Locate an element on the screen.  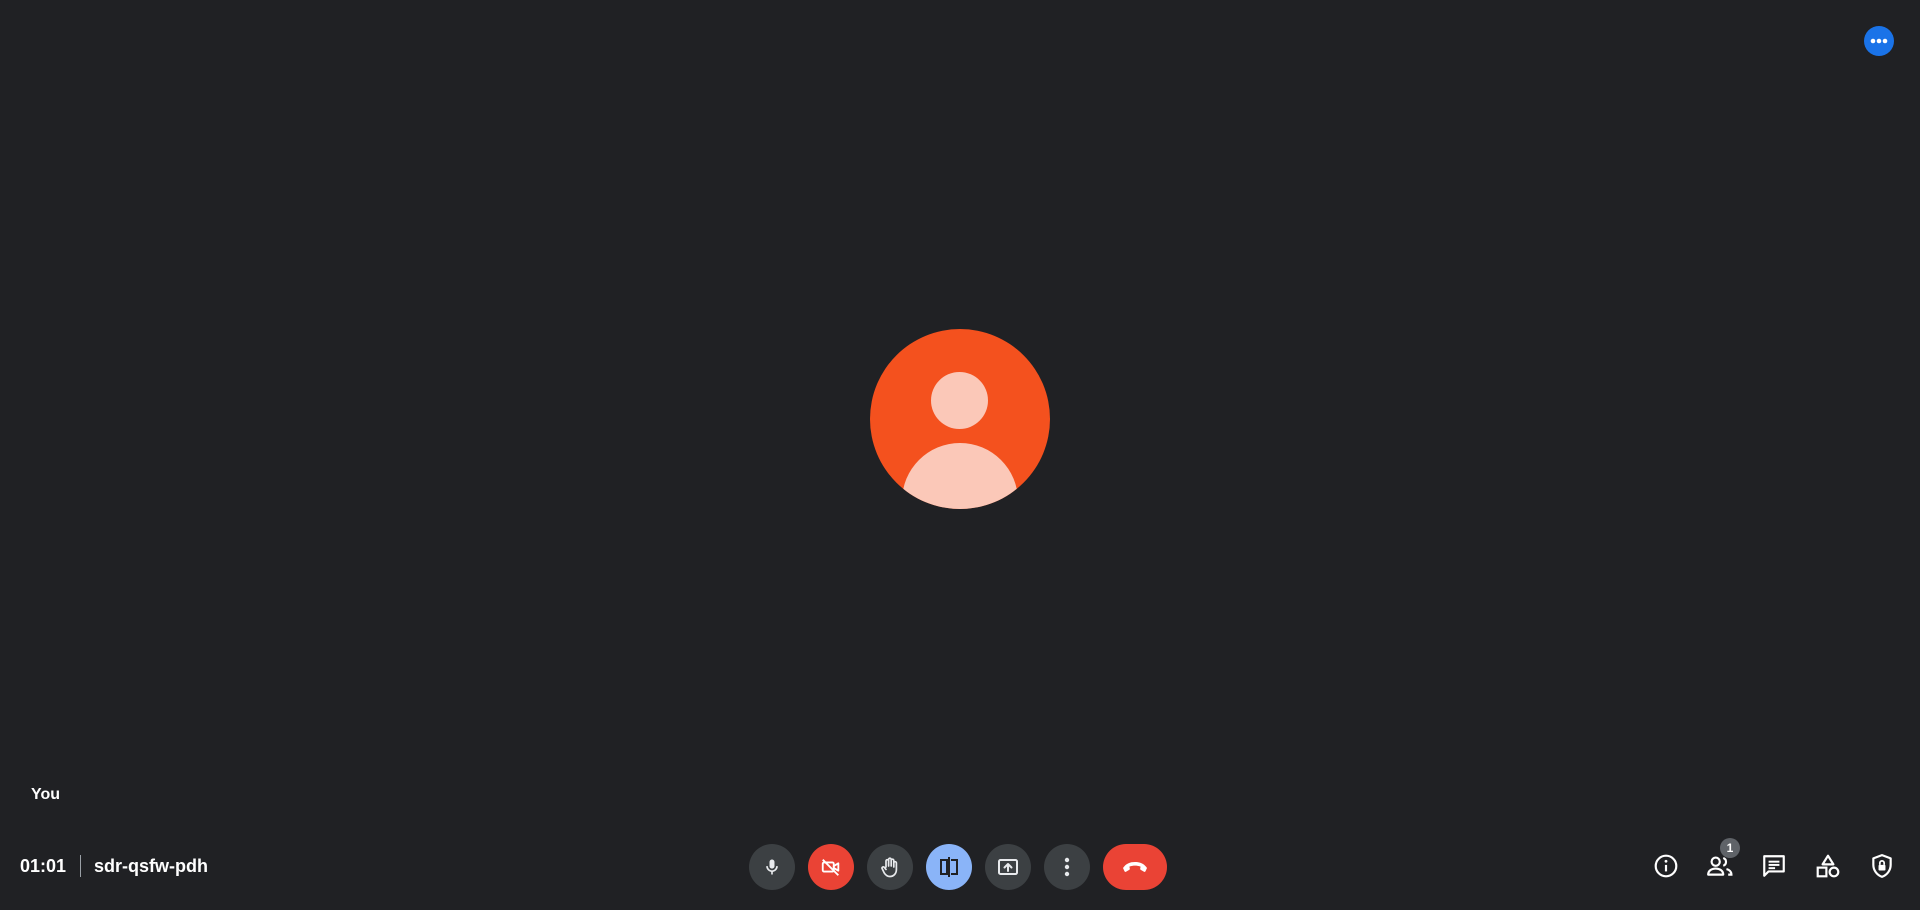
bottom-control-bar: 01:01 sdr-qsfw-pdh 1 is located at coordinates (960, 865).